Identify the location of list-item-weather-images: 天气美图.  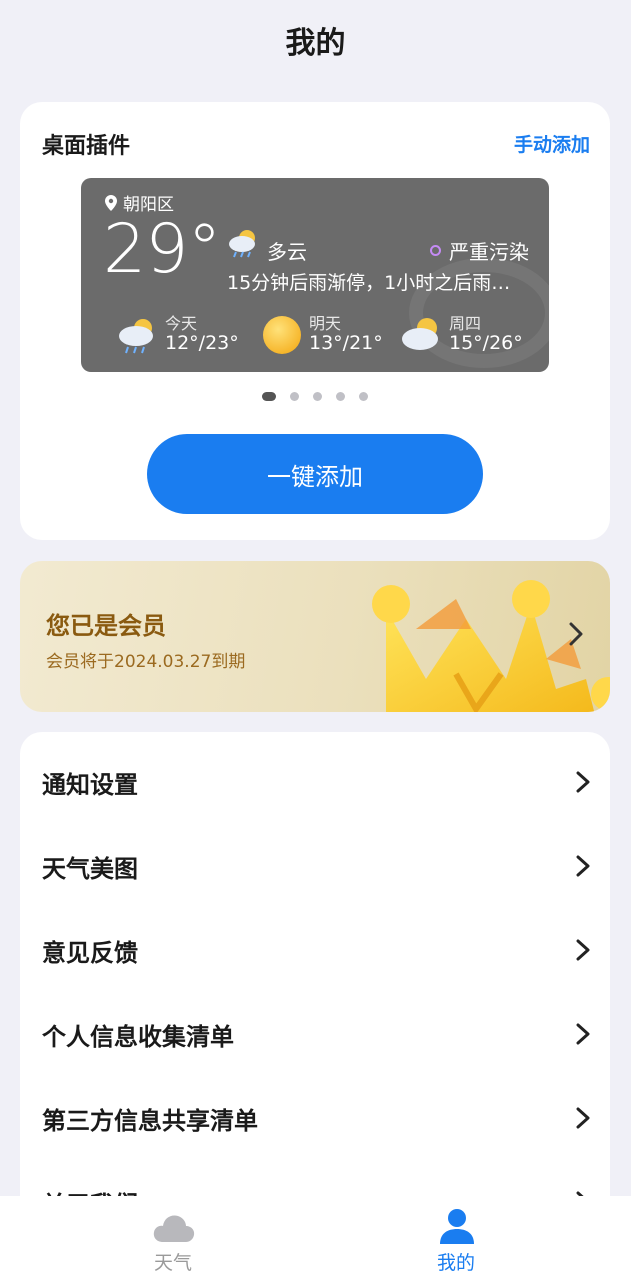
(315, 866).